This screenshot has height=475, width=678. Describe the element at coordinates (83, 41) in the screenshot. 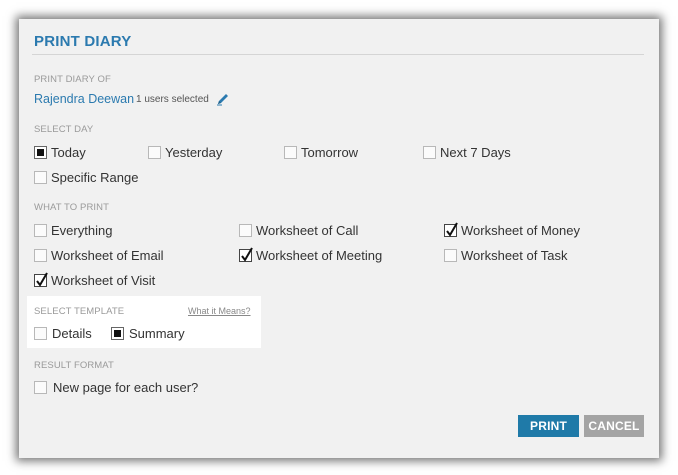

I see `dialog-title: PRINT DIARY` at that location.